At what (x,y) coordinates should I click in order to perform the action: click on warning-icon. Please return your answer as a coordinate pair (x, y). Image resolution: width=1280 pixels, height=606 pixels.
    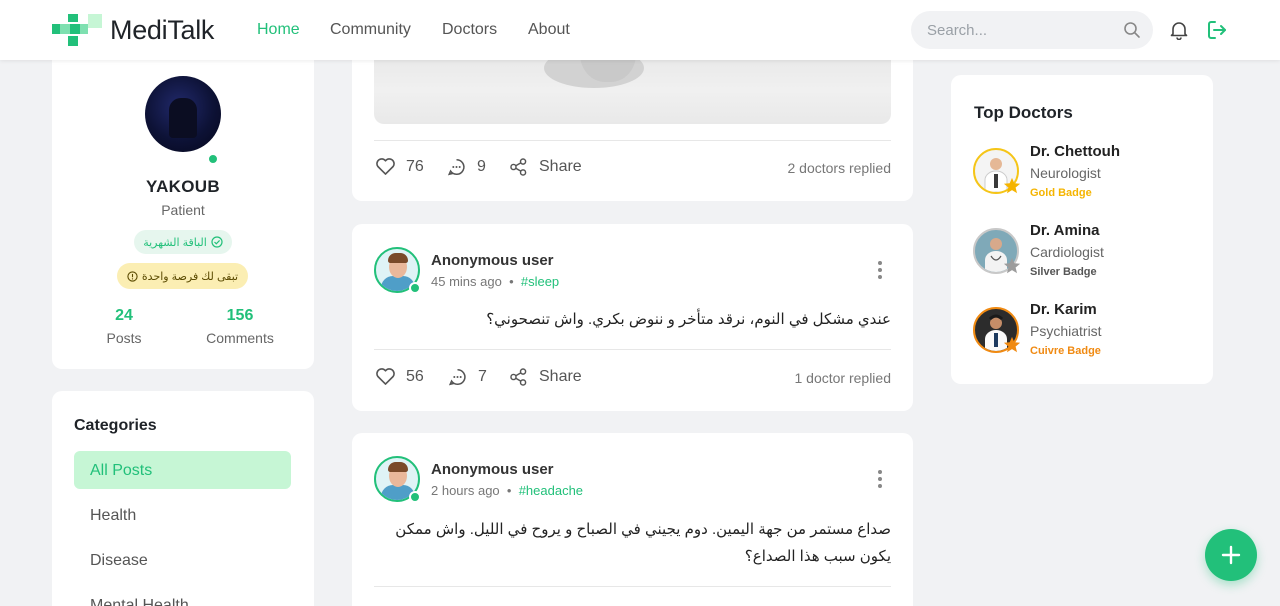
    Looking at the image, I should click on (132, 276).